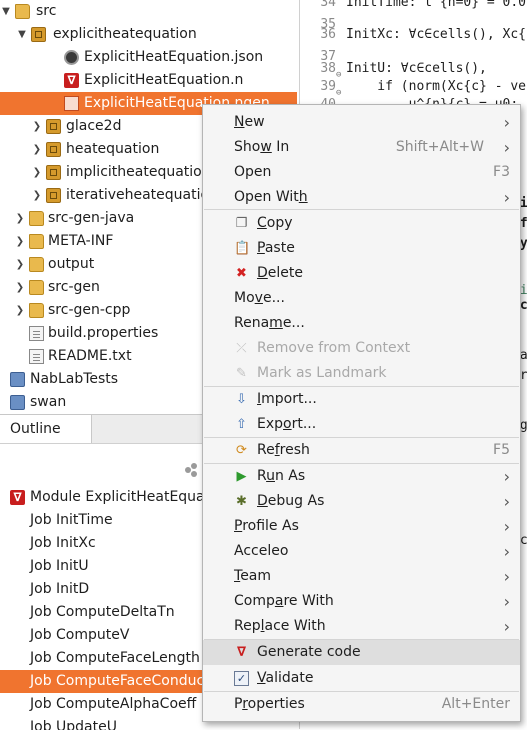 The width and height of the screenshot is (527, 730). I want to click on menu-item-acceleo: Acceleo ›, so click(361, 551).